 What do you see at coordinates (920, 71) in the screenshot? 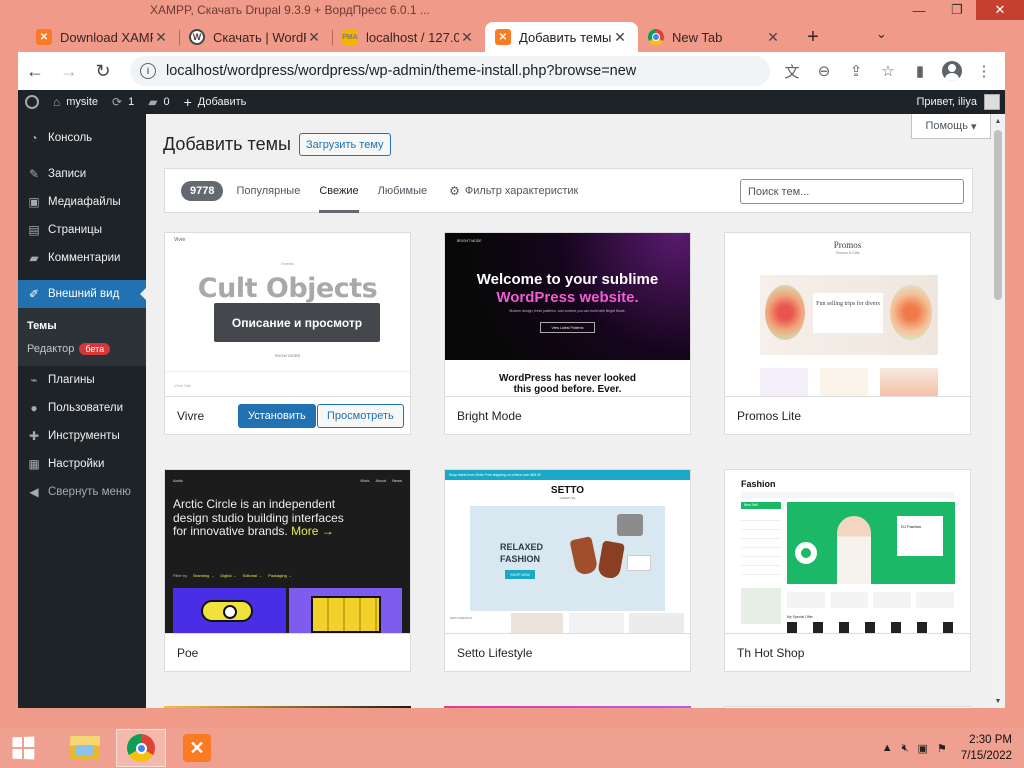
I see `side-panel-icon: ▮` at bounding box center [920, 71].